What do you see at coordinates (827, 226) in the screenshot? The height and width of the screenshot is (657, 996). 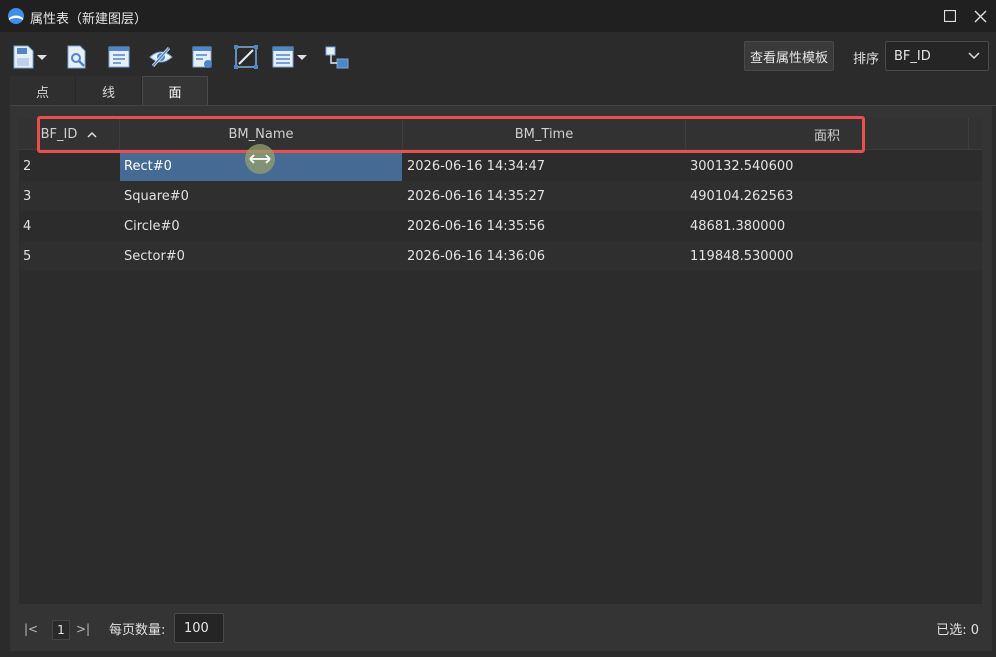 I see `cell-area: 48681.380000` at bounding box center [827, 226].